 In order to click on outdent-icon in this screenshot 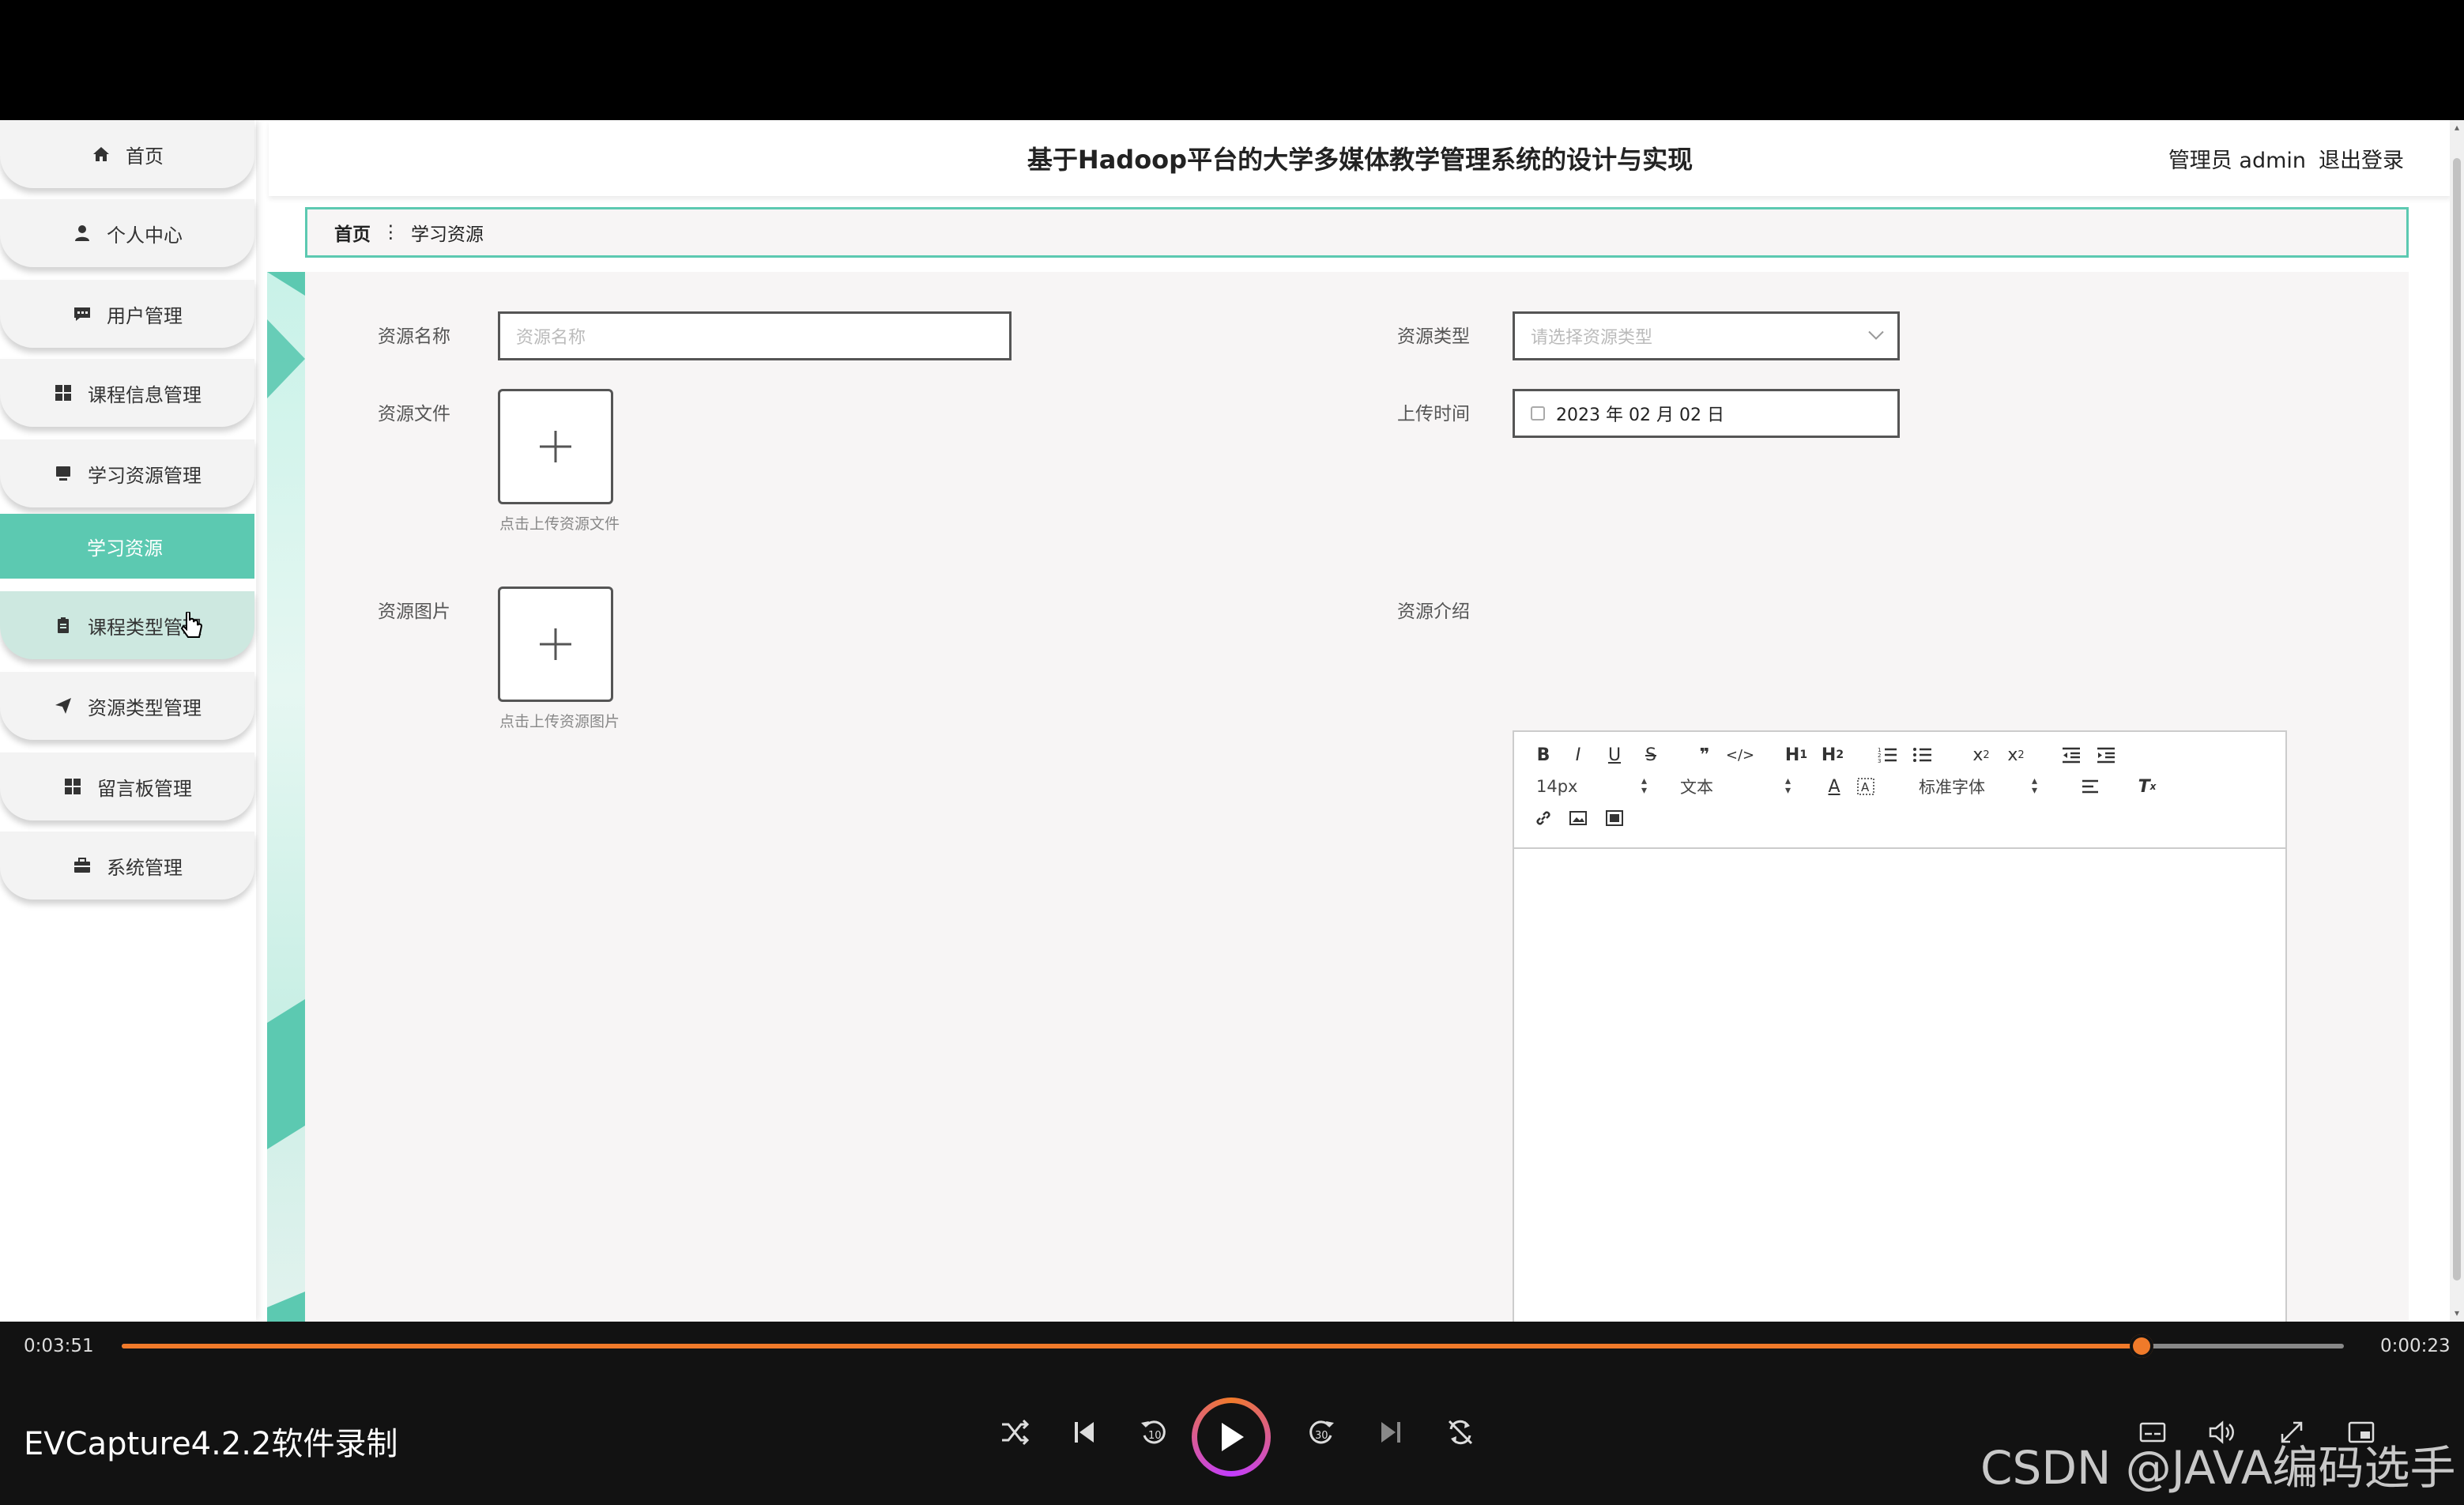, I will do `click(2071, 755)`.